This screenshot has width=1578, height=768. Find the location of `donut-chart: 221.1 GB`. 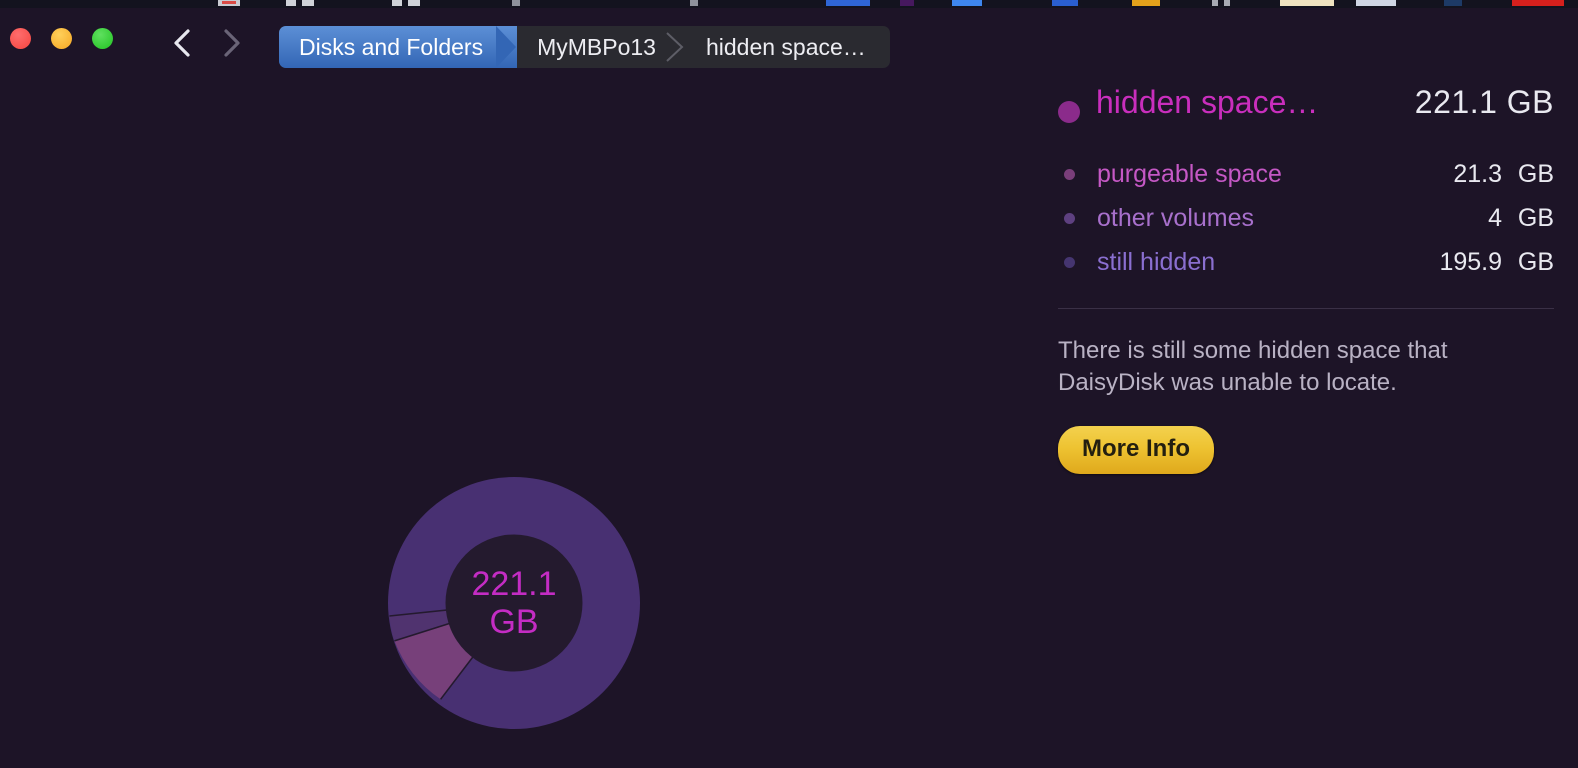

donut-chart: 221.1 GB is located at coordinates (514, 603).